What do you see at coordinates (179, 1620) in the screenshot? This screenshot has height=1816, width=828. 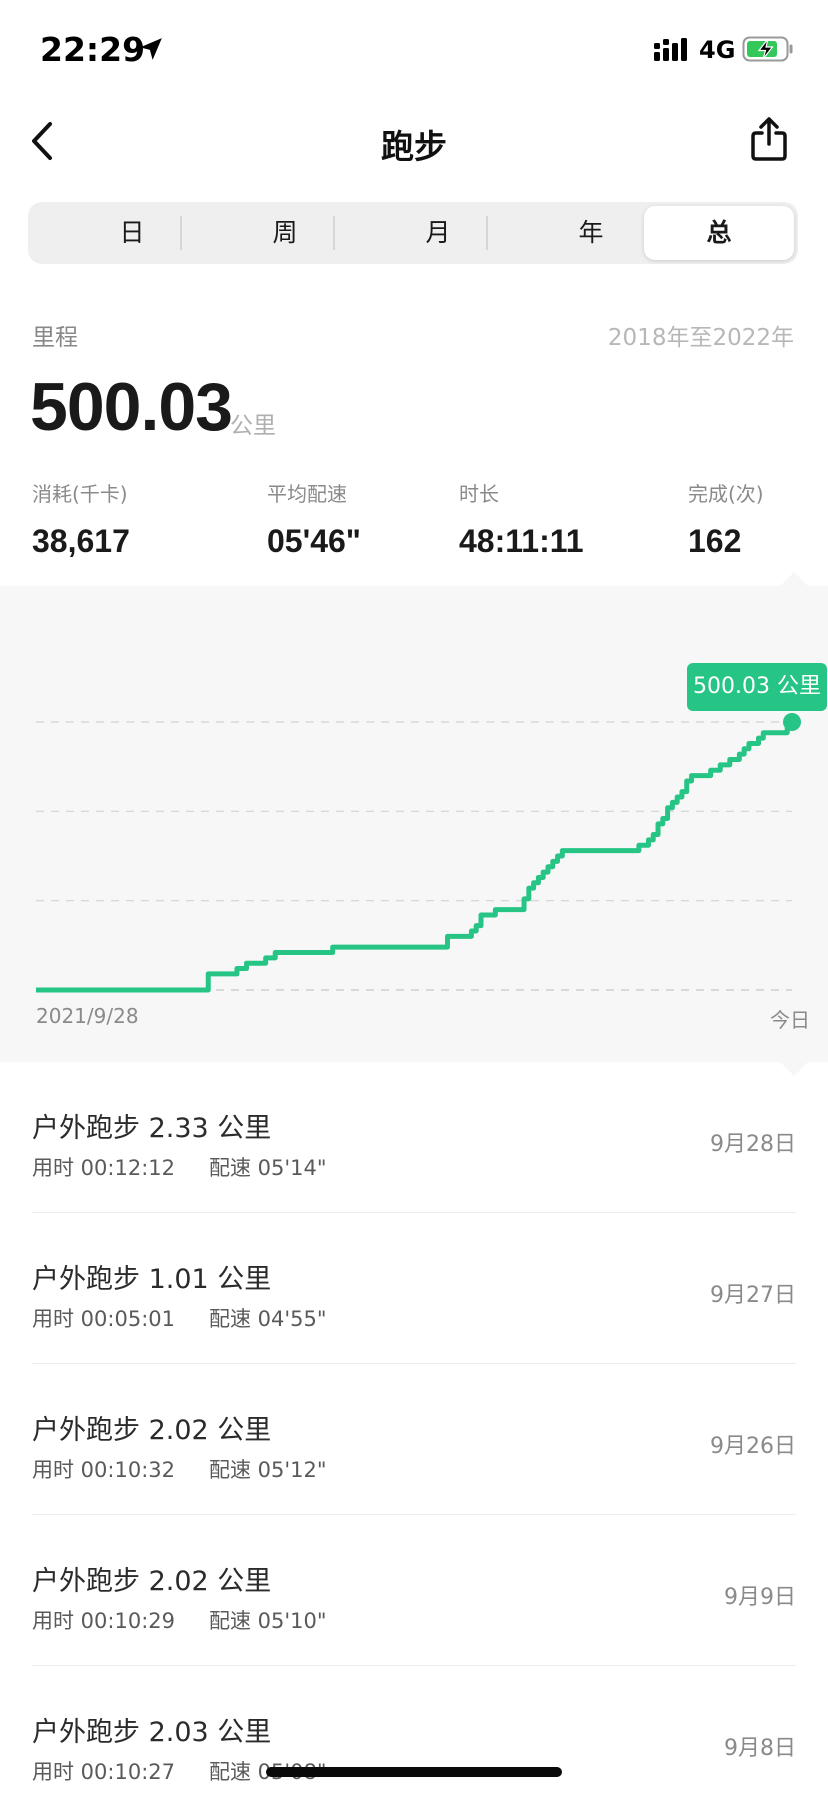 I see `run-meta: 用时 00:10:29 配速 05'10"` at bounding box center [179, 1620].